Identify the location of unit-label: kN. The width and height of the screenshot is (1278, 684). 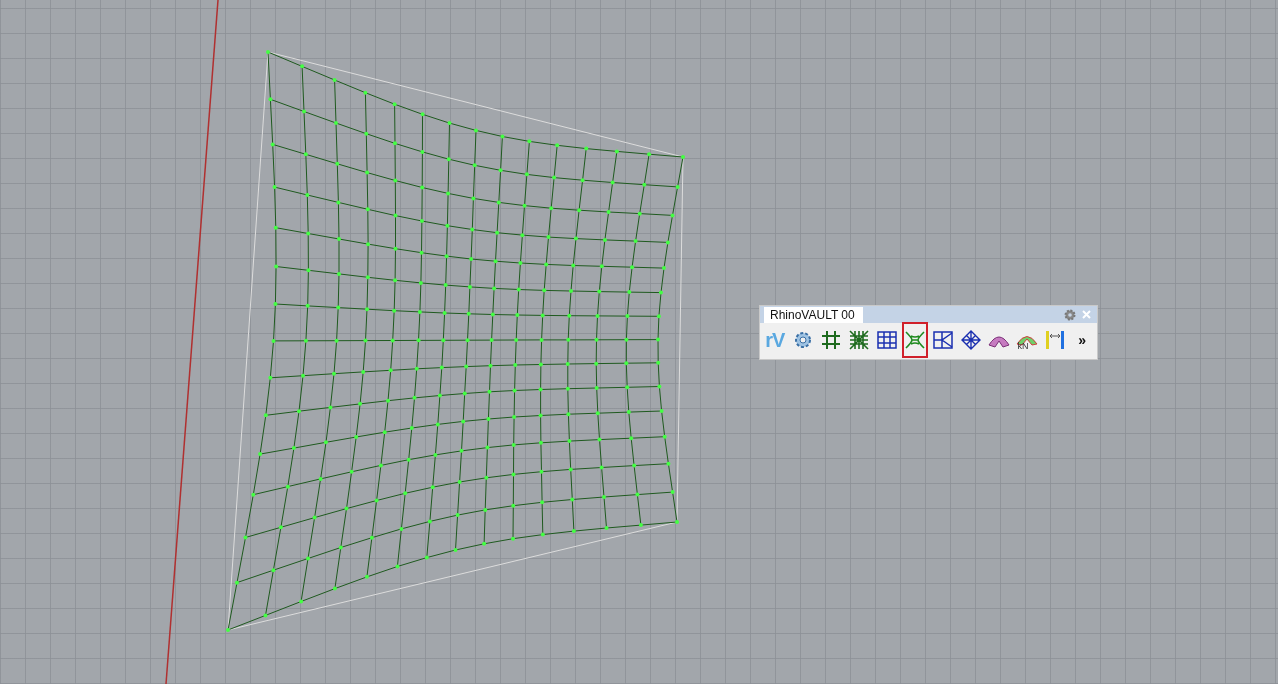
(1023, 346).